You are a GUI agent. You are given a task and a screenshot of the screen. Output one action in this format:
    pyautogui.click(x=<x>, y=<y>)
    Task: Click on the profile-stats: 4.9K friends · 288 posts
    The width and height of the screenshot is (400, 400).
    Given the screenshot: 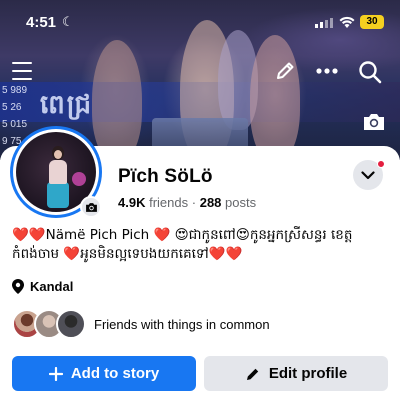 What is the action you would take?
    pyautogui.click(x=187, y=202)
    